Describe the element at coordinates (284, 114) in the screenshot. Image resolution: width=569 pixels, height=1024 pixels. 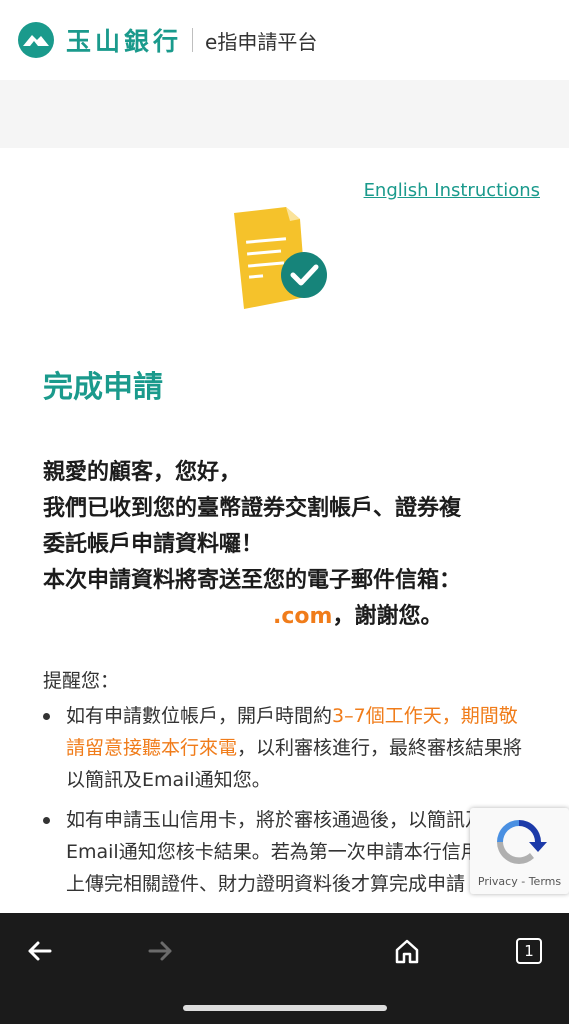
I see `header-band` at that location.